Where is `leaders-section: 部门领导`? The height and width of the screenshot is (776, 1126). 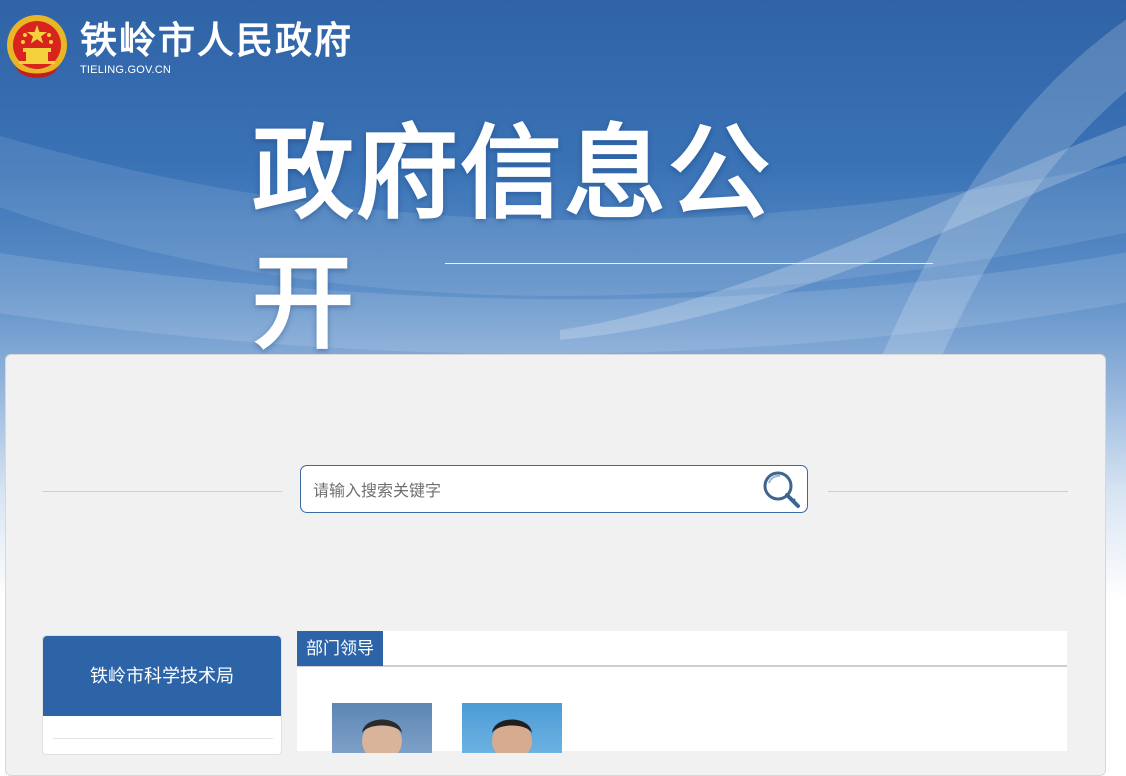 leaders-section: 部门领导 is located at coordinates (682, 692).